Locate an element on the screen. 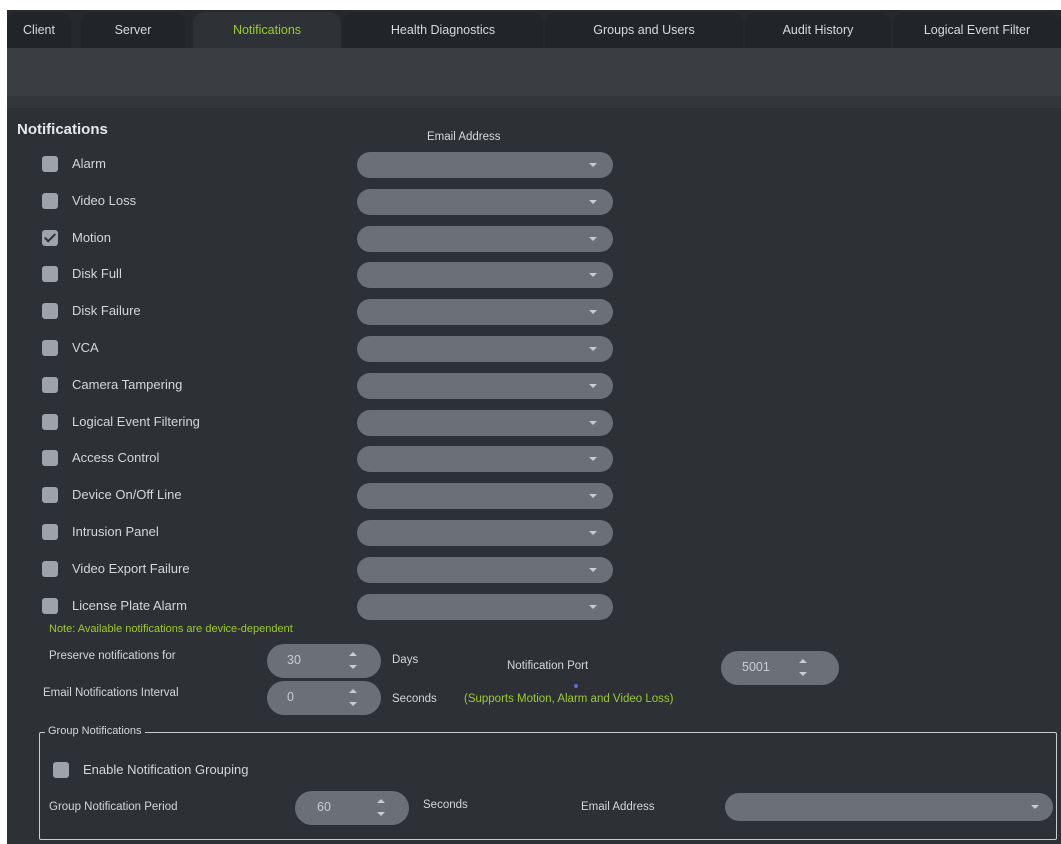 This screenshot has width=1061, height=844. section-title: Notifications is located at coordinates (62, 129).